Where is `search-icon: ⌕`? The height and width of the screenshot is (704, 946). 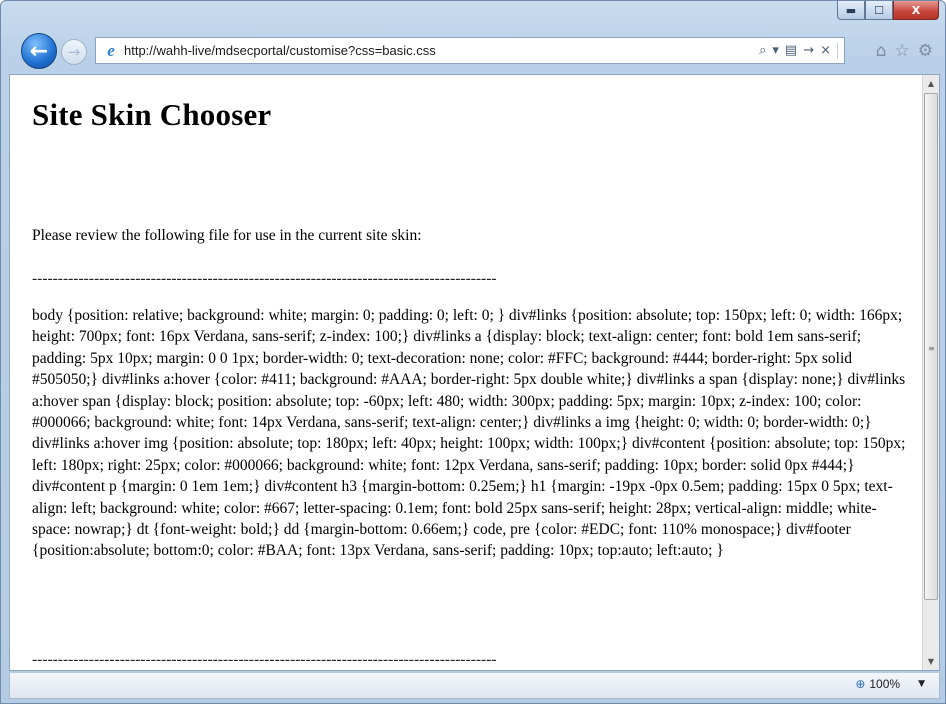 search-icon: ⌕ is located at coordinates (762, 50).